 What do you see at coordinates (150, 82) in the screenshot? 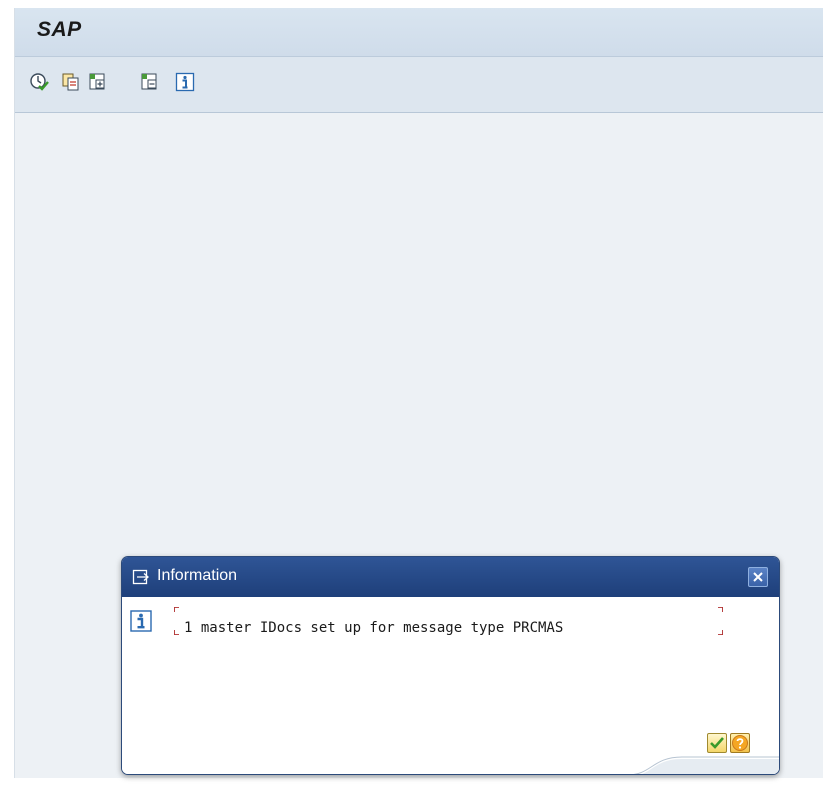
I see `collapse-icon` at bounding box center [150, 82].